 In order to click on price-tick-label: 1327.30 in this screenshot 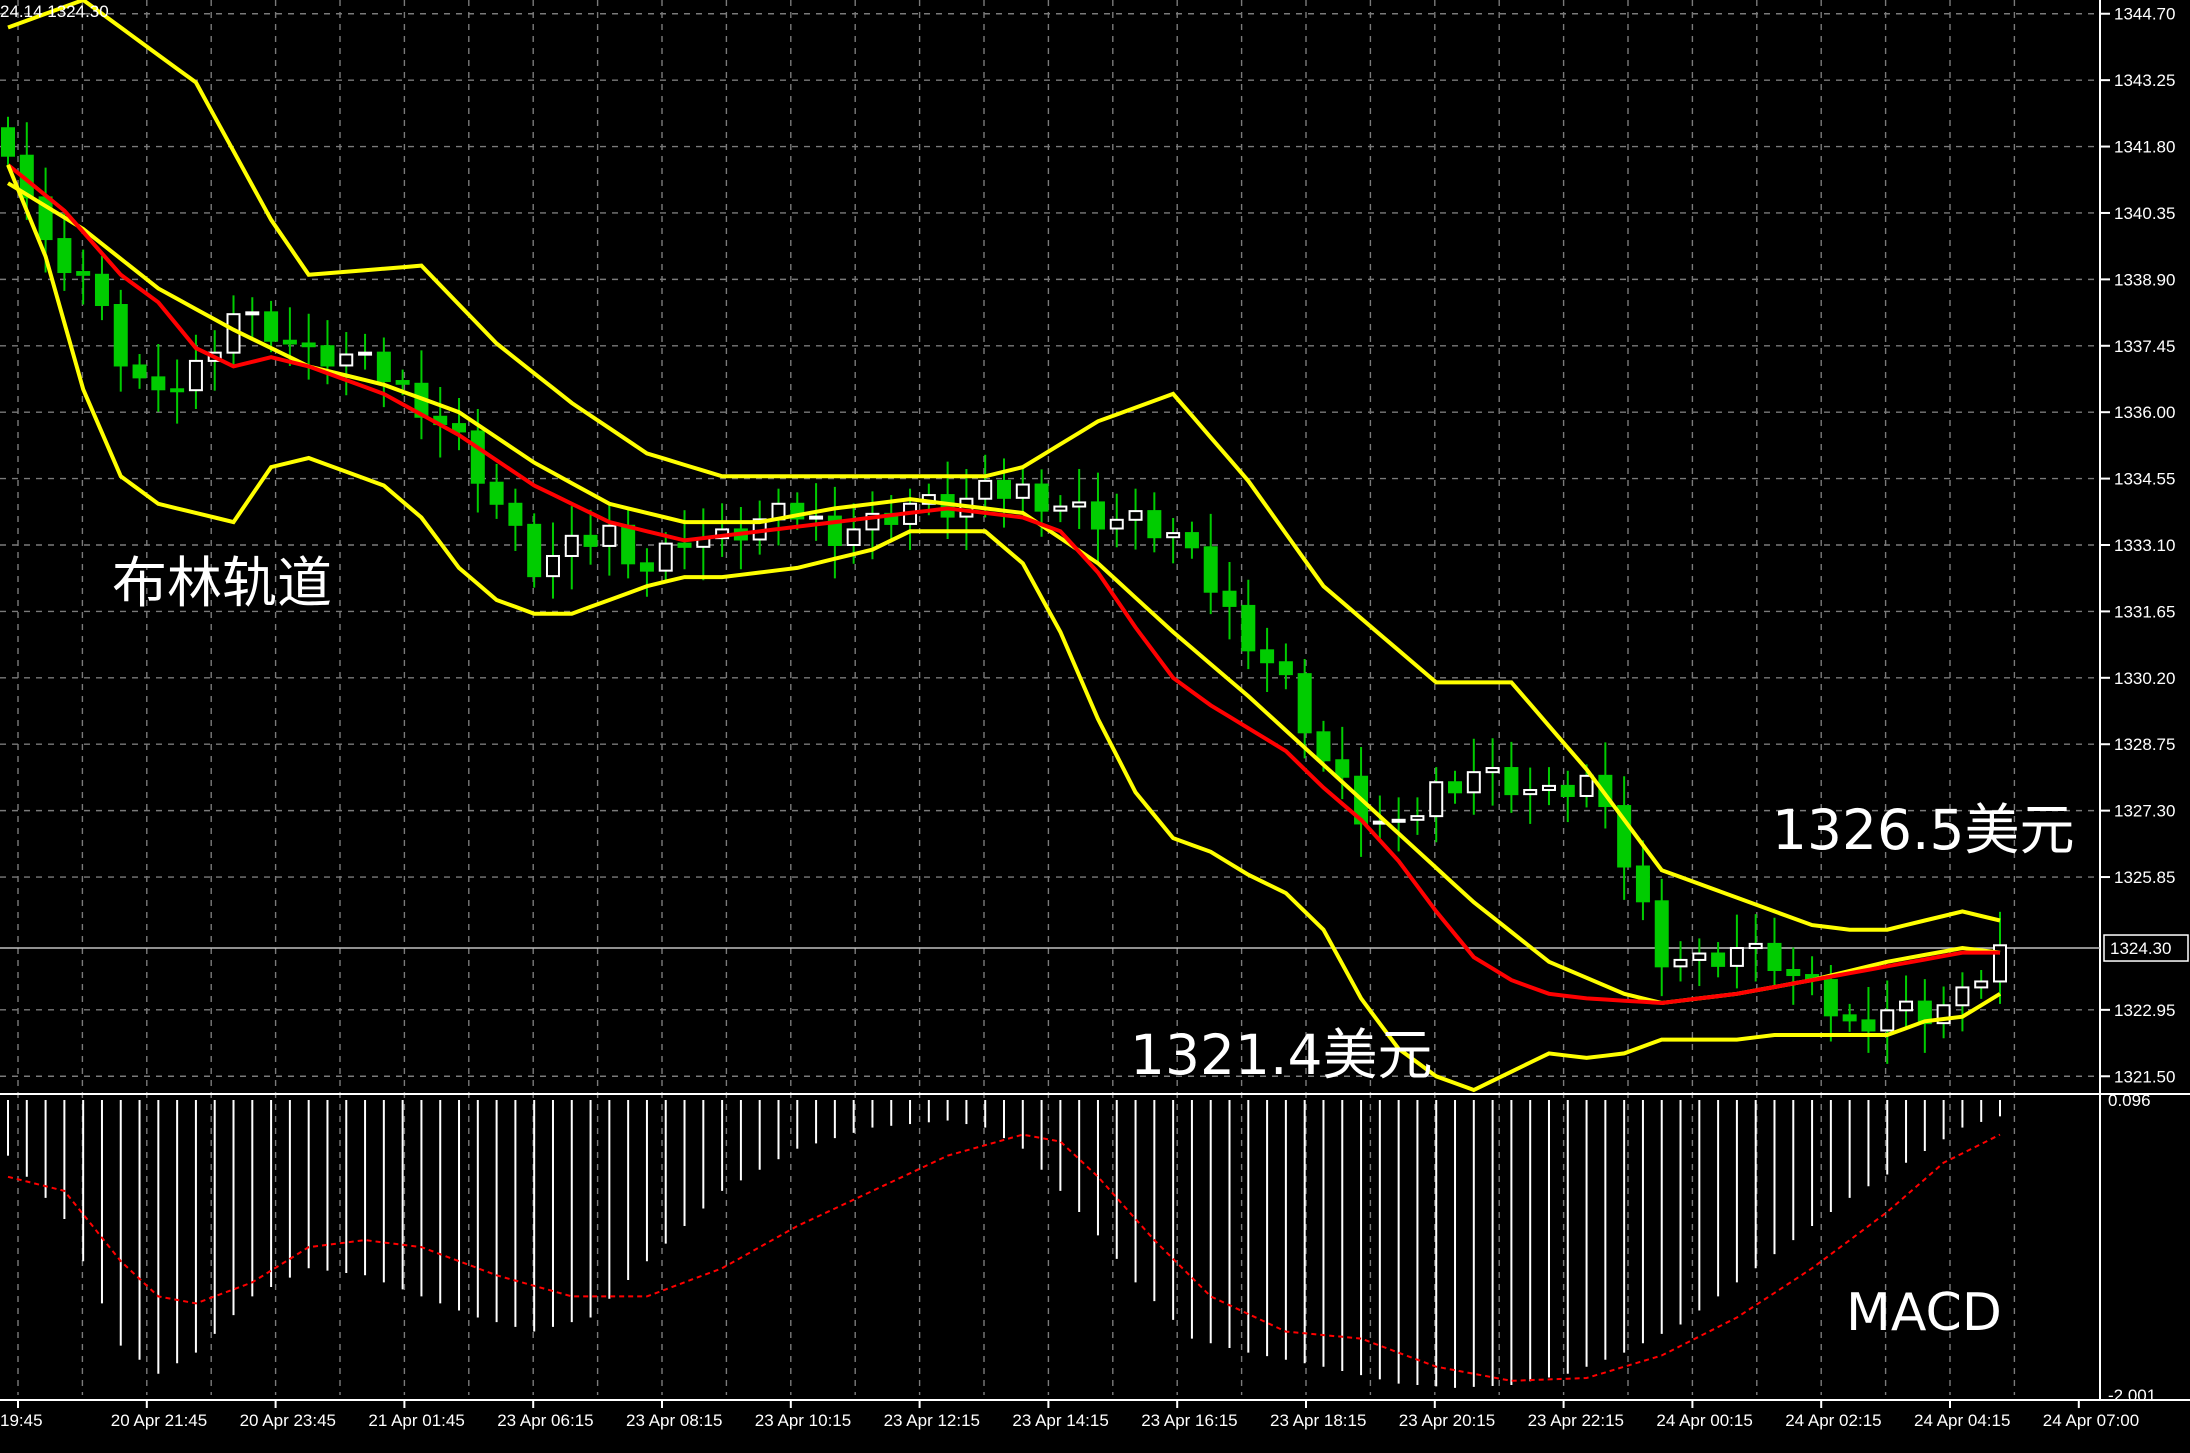, I will do `click(2144, 811)`.